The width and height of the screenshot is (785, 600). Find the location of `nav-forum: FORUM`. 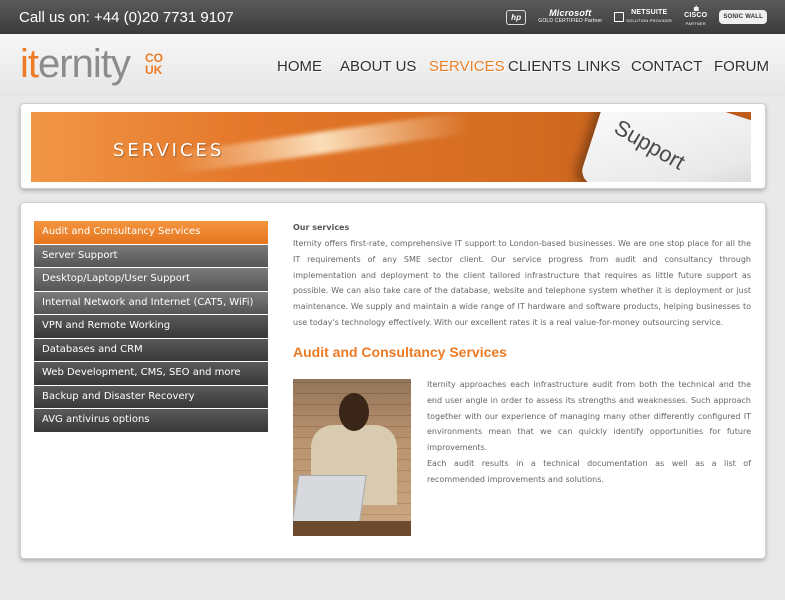

nav-forum: FORUM is located at coordinates (741, 66).